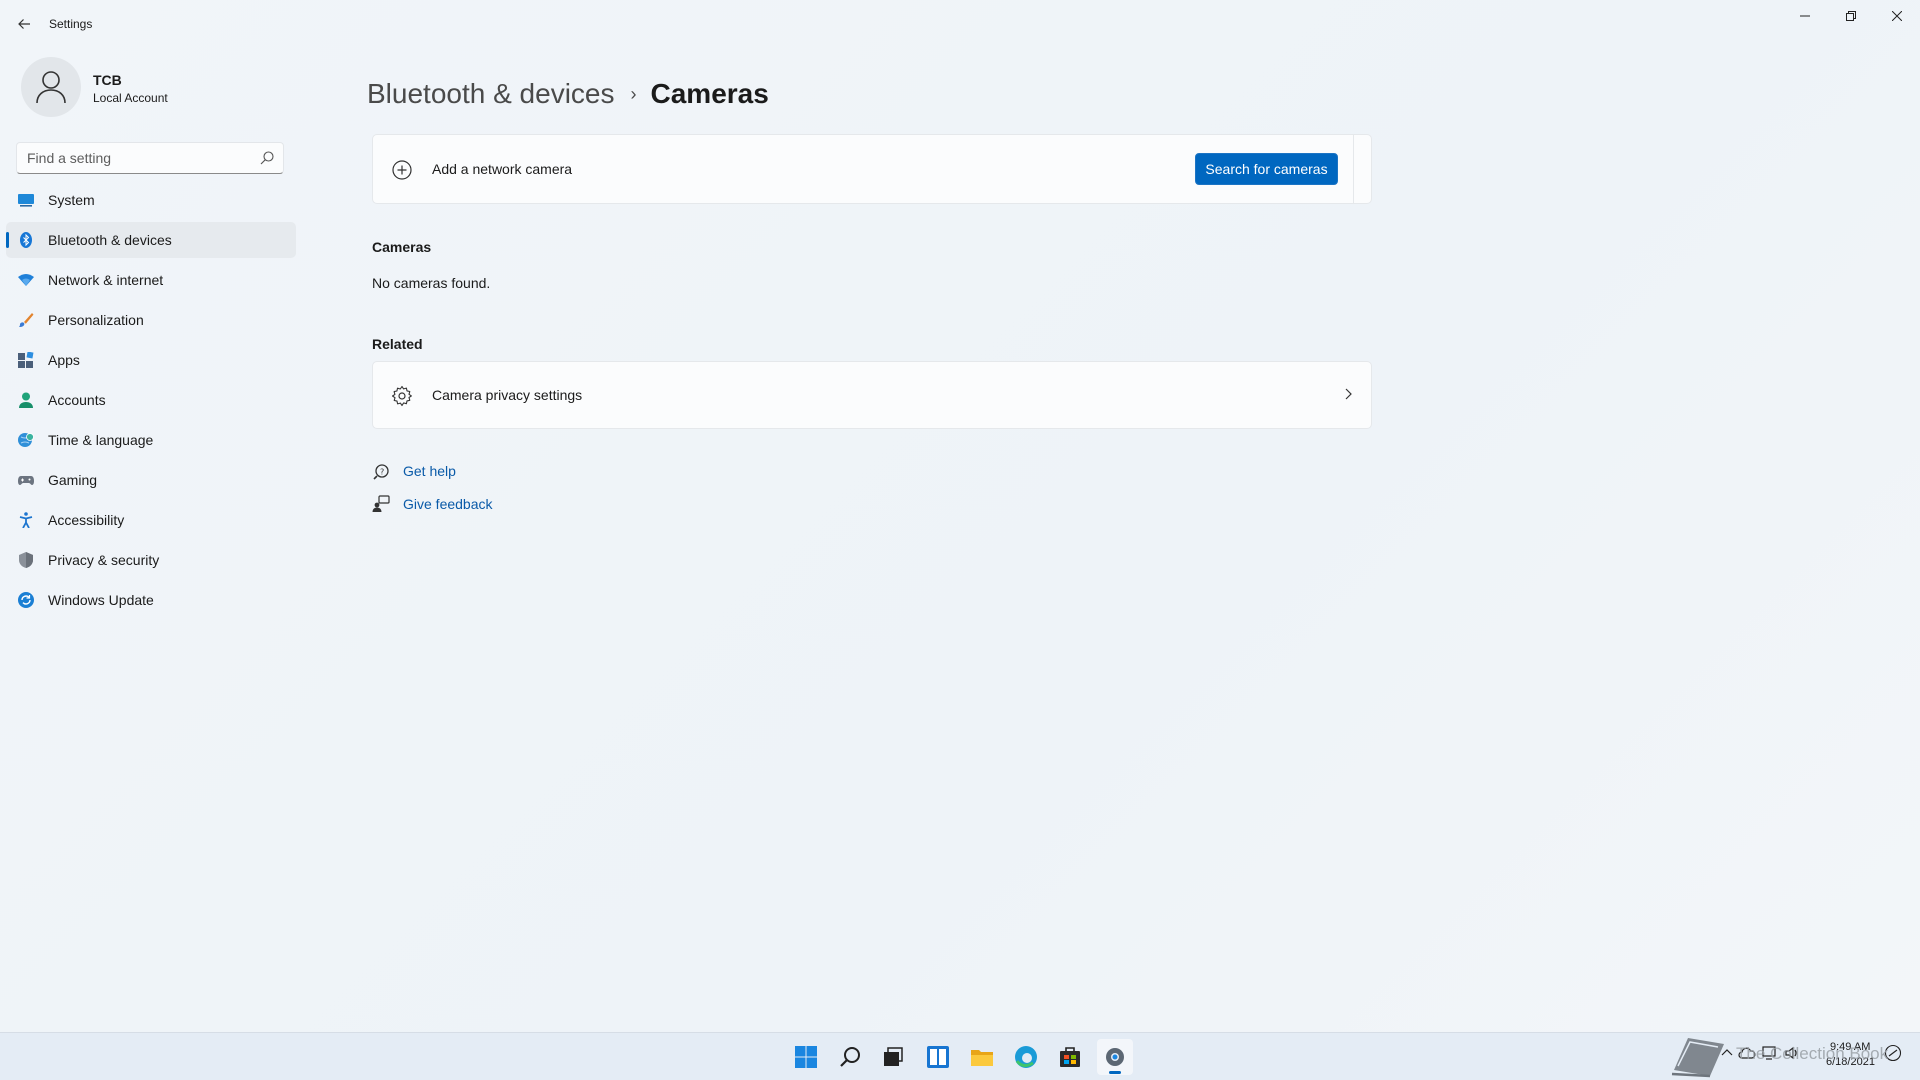 This screenshot has height=1080, width=1920. I want to click on brush-icon, so click(26, 320).